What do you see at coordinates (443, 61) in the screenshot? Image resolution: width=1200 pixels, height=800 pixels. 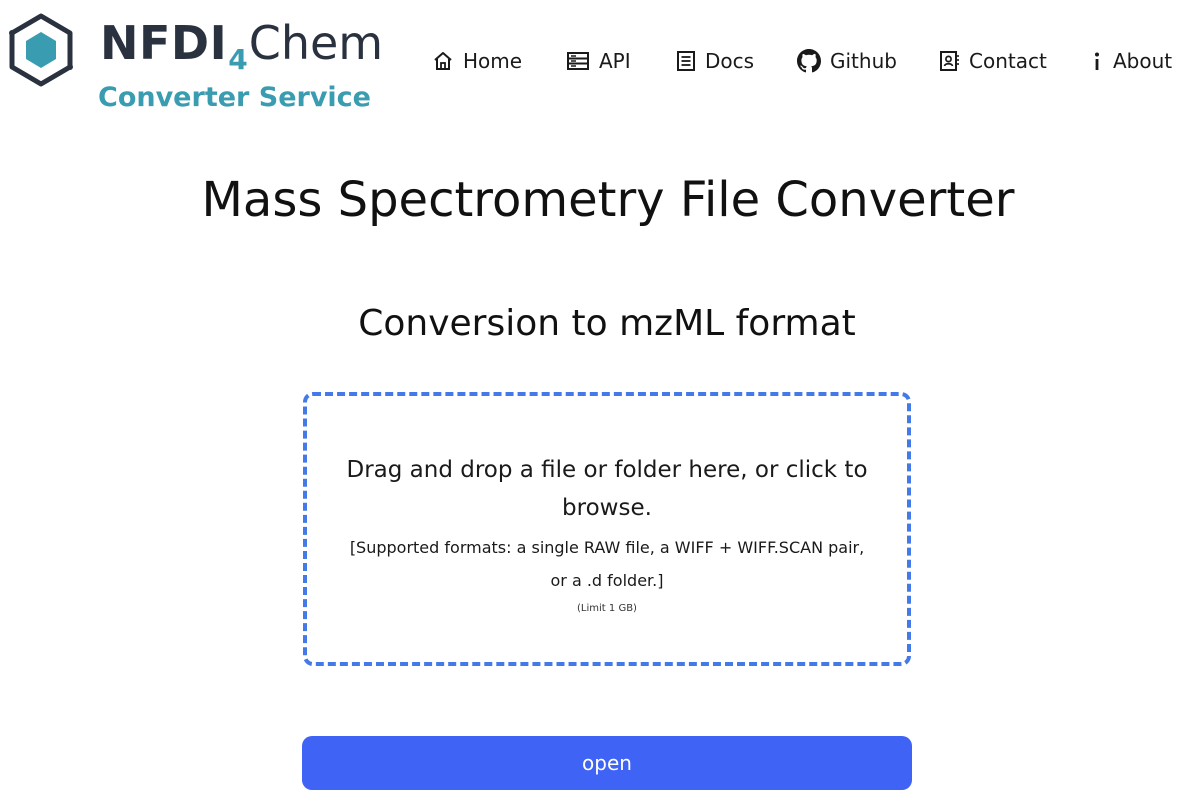 I see `home-icon` at bounding box center [443, 61].